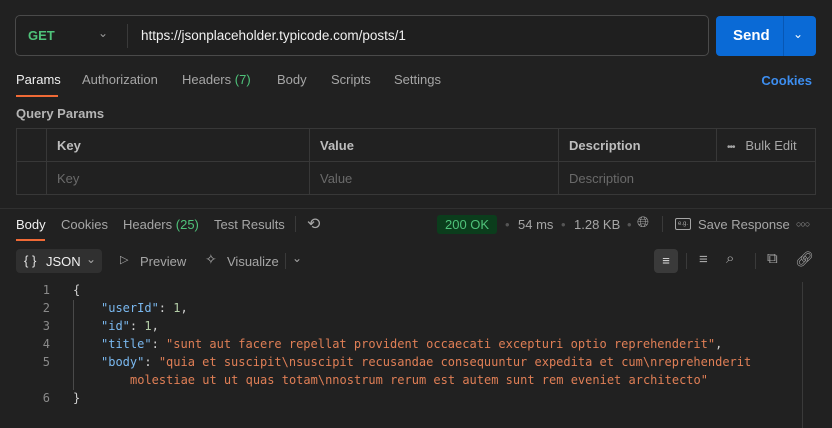 The height and width of the screenshot is (428, 832). What do you see at coordinates (46, 326) in the screenshot?
I see `line-number: 3` at bounding box center [46, 326].